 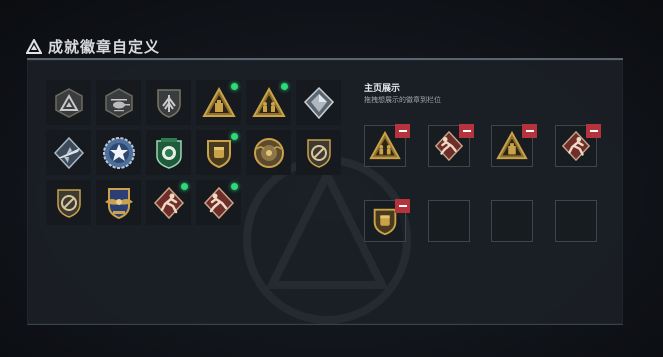 I want to click on helicopter-emblem-icon, so click(x=119, y=103).